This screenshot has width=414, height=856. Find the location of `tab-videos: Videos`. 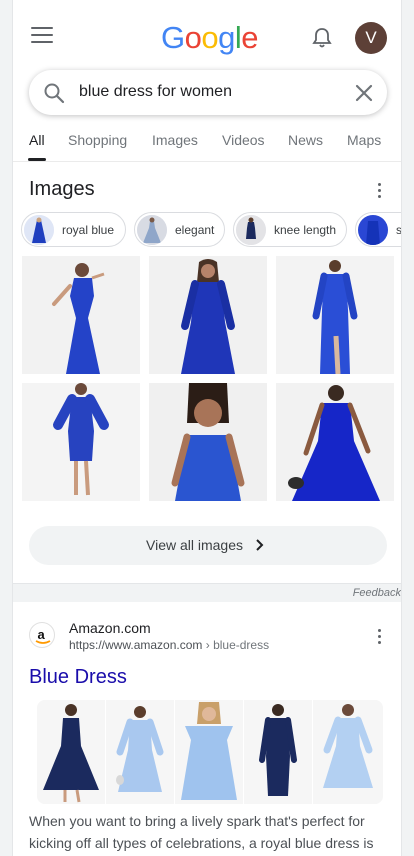

tab-videos: Videos is located at coordinates (243, 140).